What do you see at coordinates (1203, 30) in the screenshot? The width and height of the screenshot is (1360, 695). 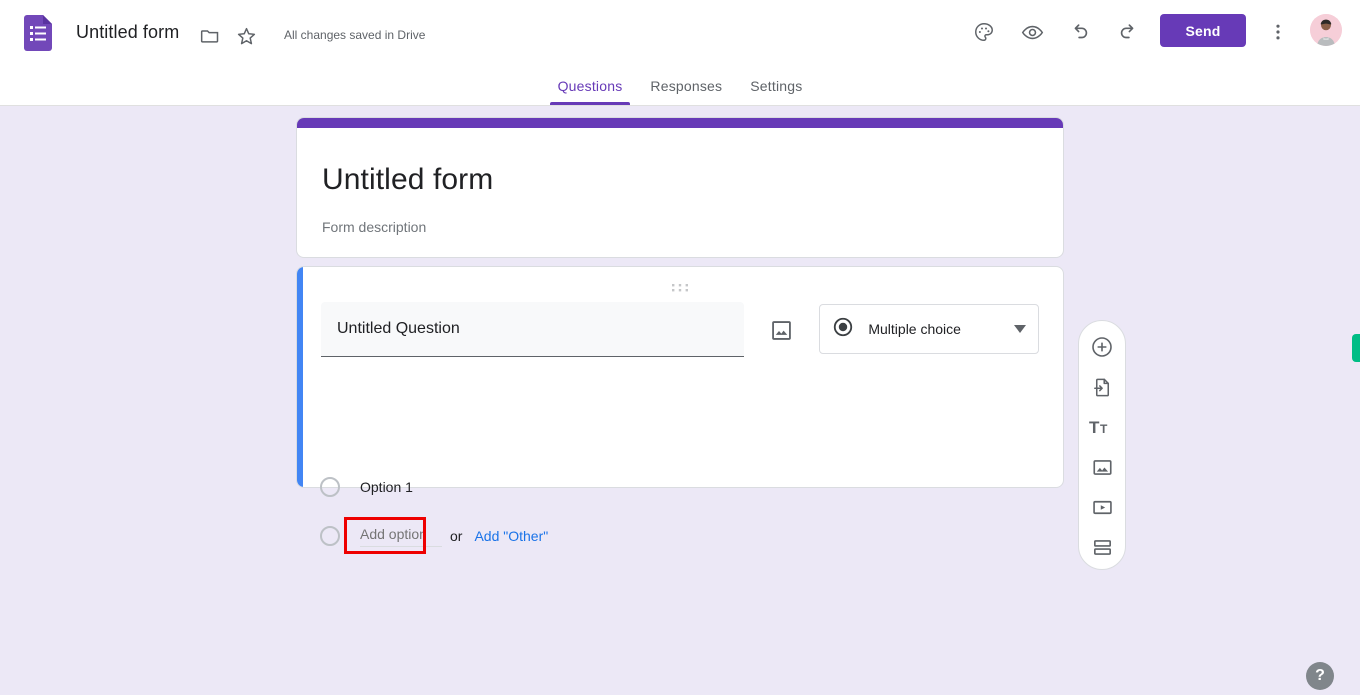 I see `send-button: Send` at bounding box center [1203, 30].